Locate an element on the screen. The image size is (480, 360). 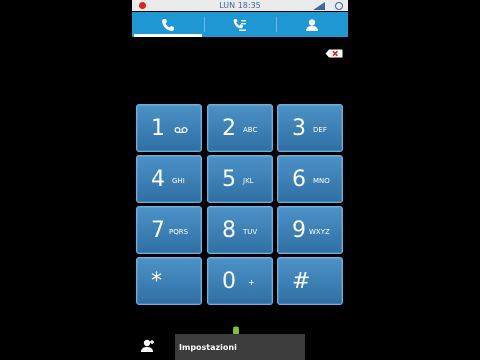
tab-bar is located at coordinates (240, 24).